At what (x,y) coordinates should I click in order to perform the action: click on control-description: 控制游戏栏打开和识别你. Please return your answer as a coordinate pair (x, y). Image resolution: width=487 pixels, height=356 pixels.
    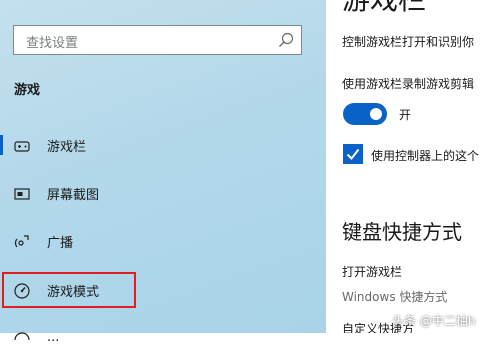
    Looking at the image, I should click on (408, 42).